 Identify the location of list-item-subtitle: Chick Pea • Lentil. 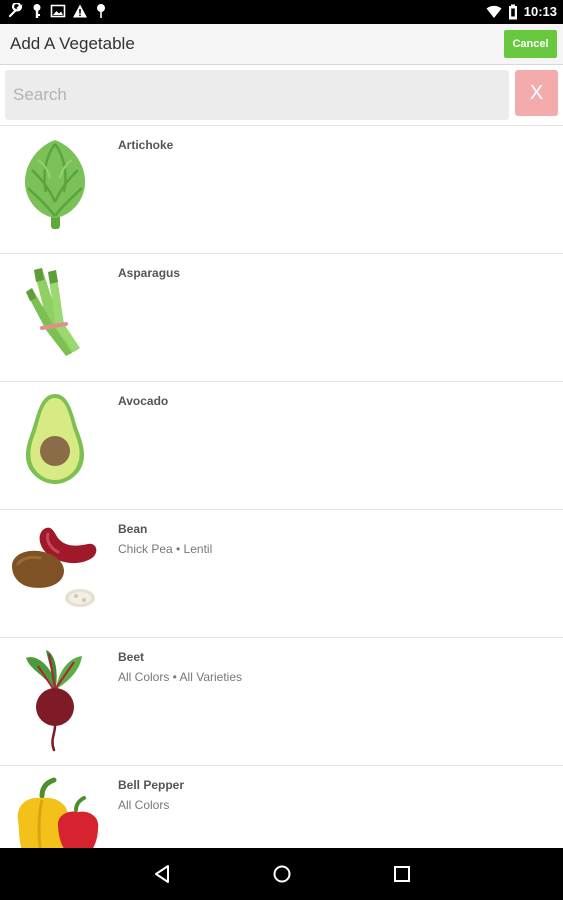
(165, 549).